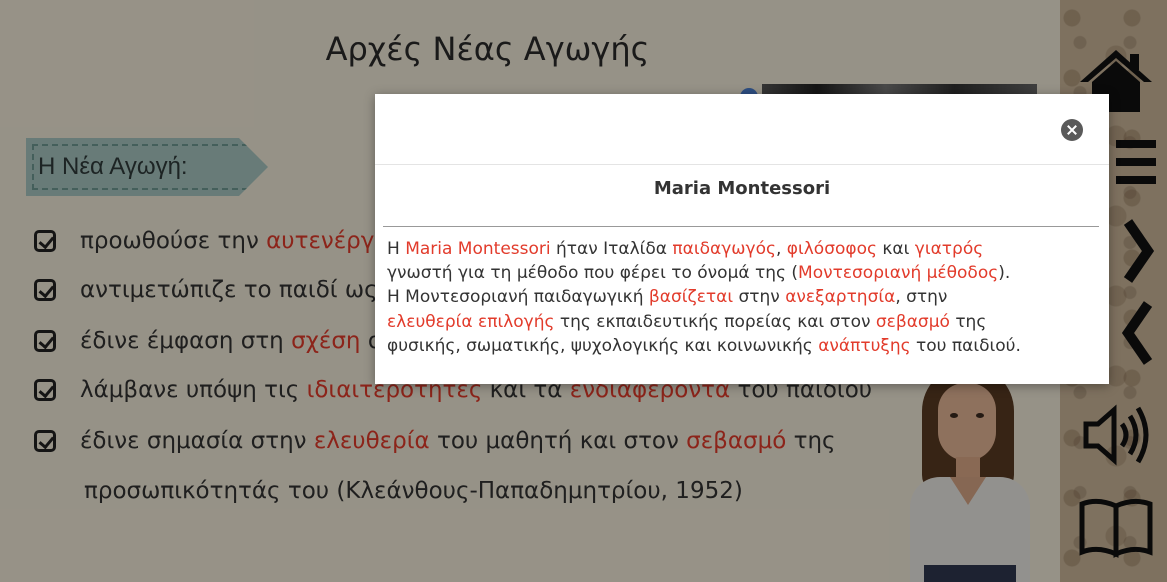  What do you see at coordinates (1072, 130) in the screenshot?
I see `close-icon` at bounding box center [1072, 130].